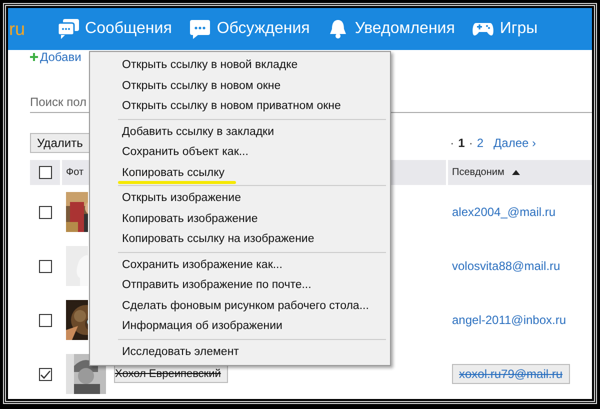  What do you see at coordinates (240, 65) in the screenshot?
I see `menu-item: Открыть ссылку в новой вкладке` at bounding box center [240, 65].